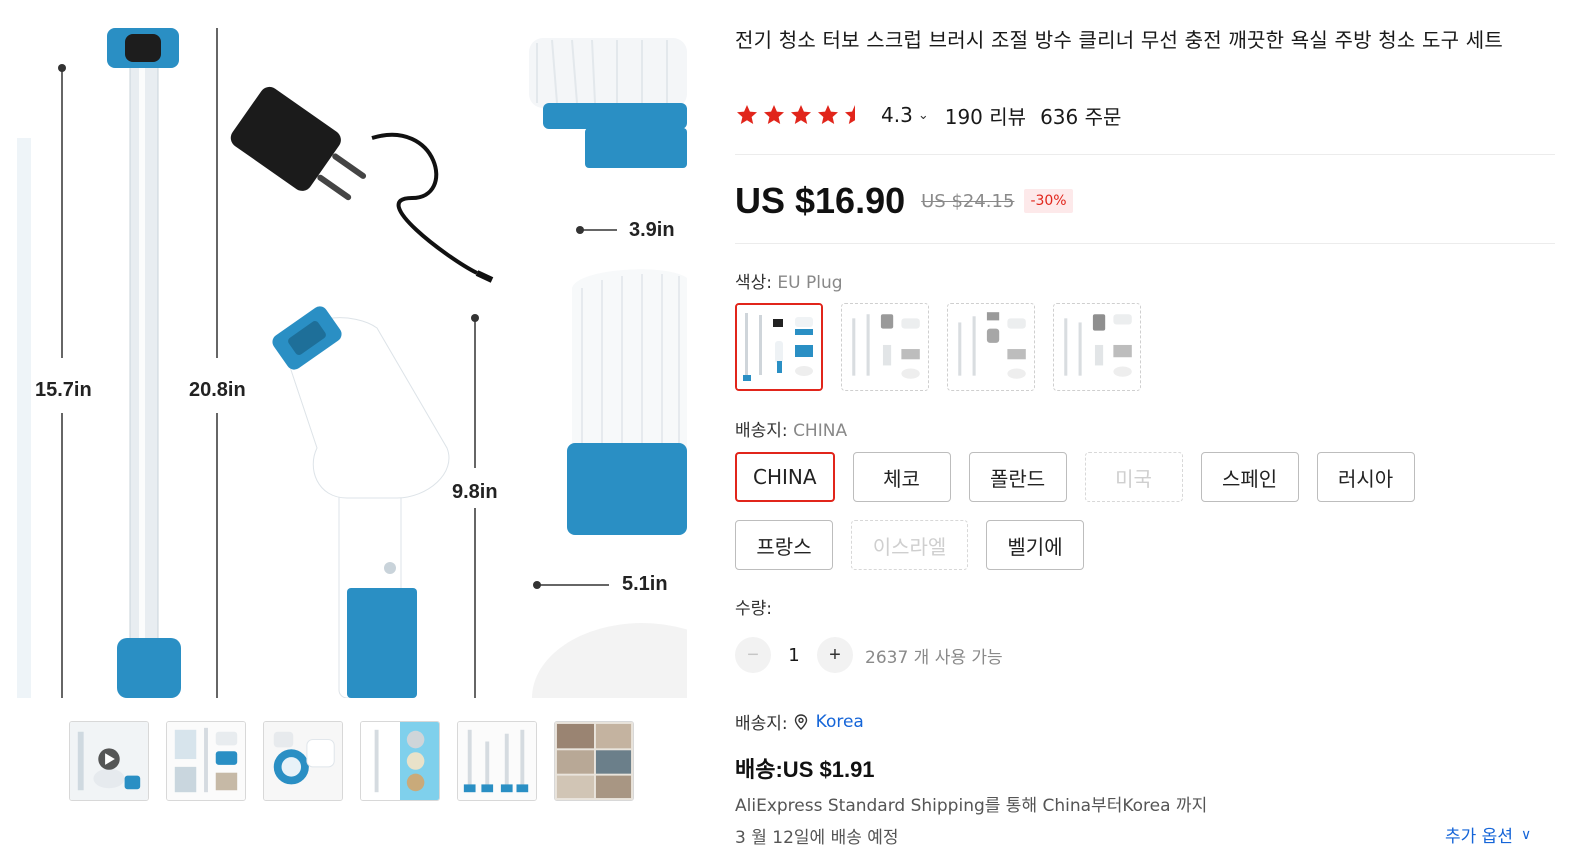  Describe the element at coordinates (1479, 837) in the screenshot. I see `more-options-label: 추가 옵션` at that location.